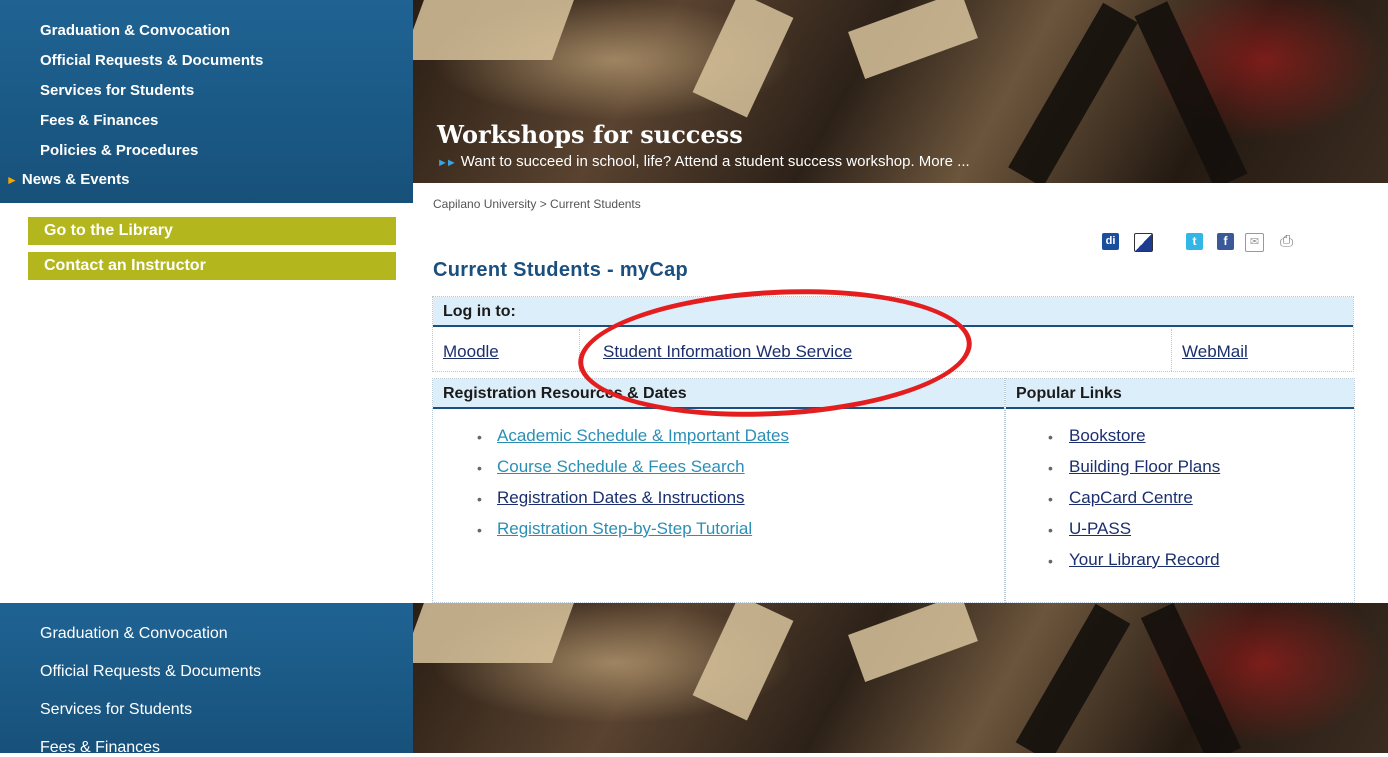 The image size is (1388, 757). Describe the element at coordinates (1131, 498) in the screenshot. I see `capcard-centre-link: CapCard Centre` at that location.